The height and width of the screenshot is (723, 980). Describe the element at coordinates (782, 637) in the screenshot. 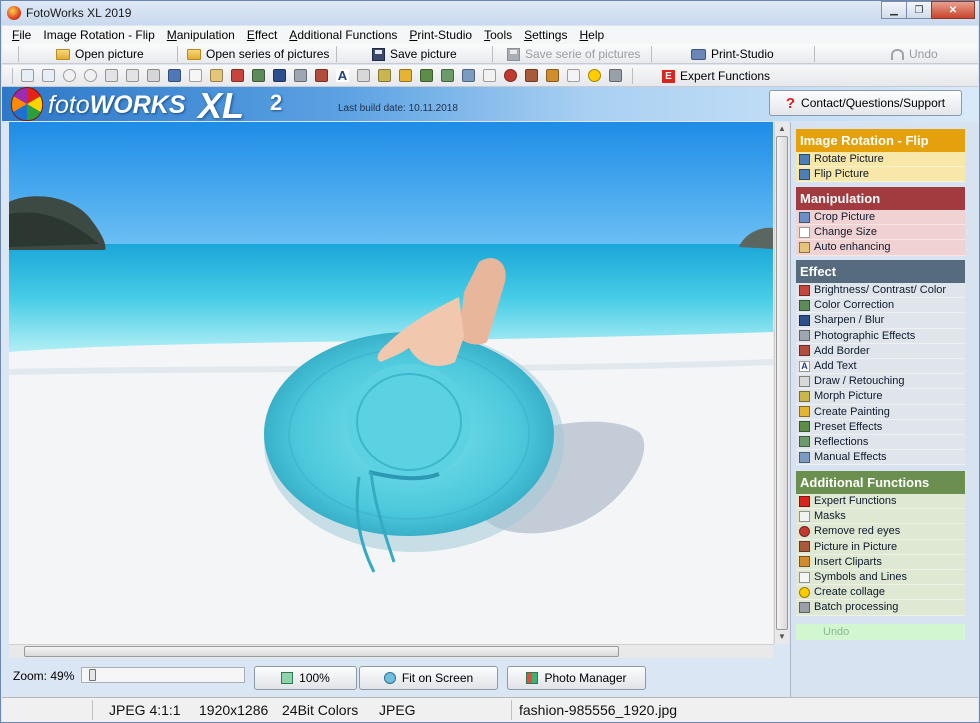

I see `scroll-down-icon: ▼` at that location.